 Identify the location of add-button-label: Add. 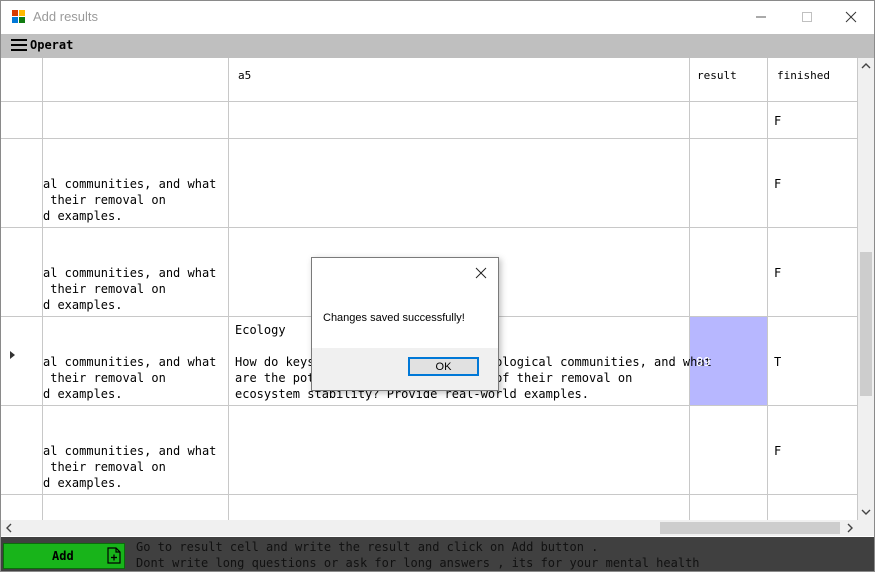
(63, 556).